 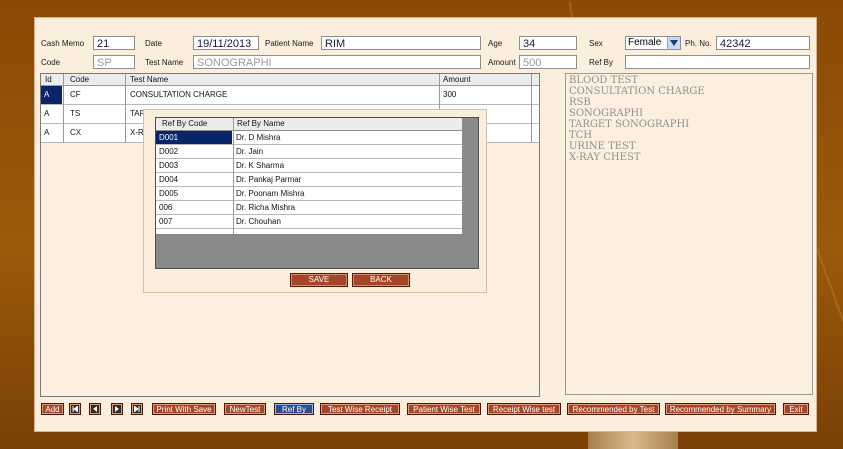 What do you see at coordinates (309, 166) in the screenshot?
I see `table-row: D003 Dr. K Sharma` at bounding box center [309, 166].